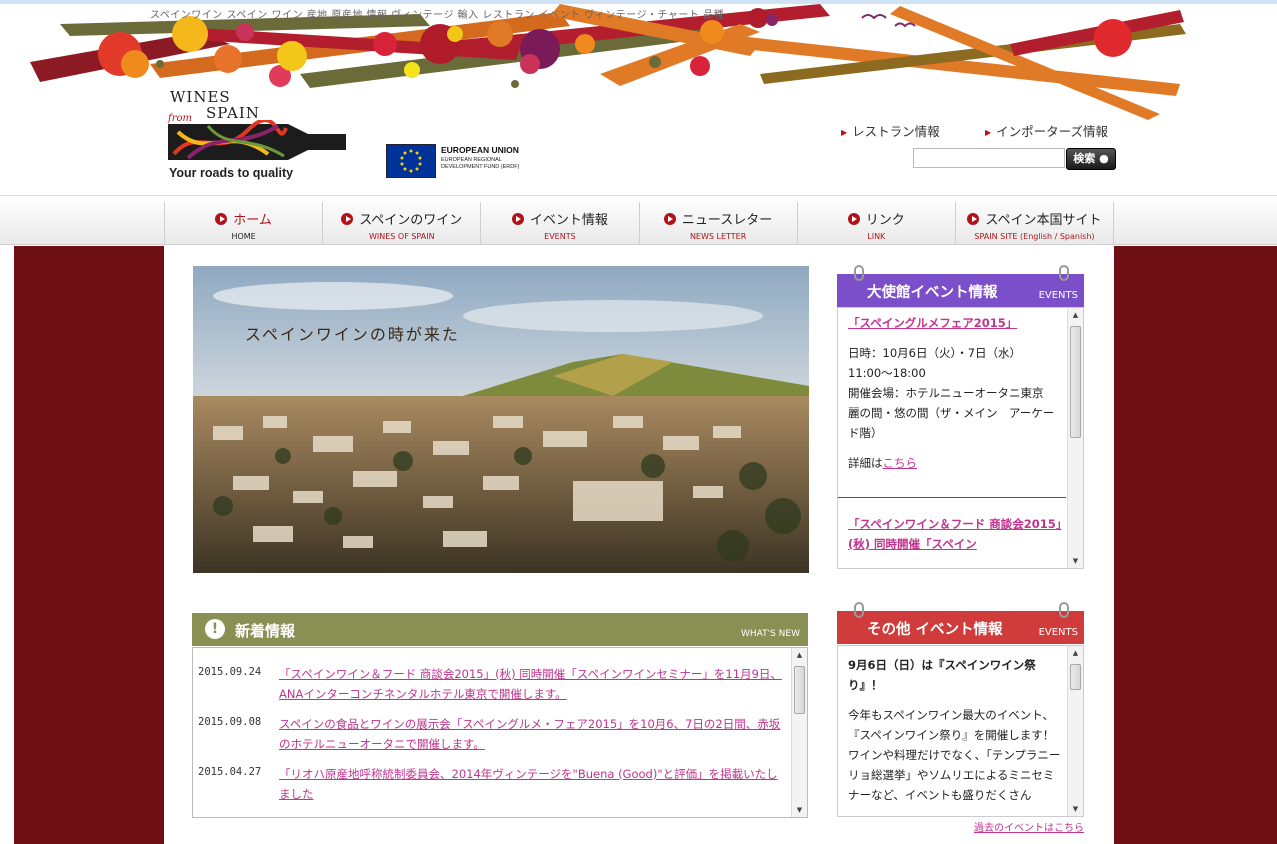 The width and height of the screenshot is (1277, 844). Describe the element at coordinates (955, 534) in the screenshot. I see `event-heading-link: 「スペインワイン＆フード 商談会2015」(秋) 同時開催「スペイン` at that location.